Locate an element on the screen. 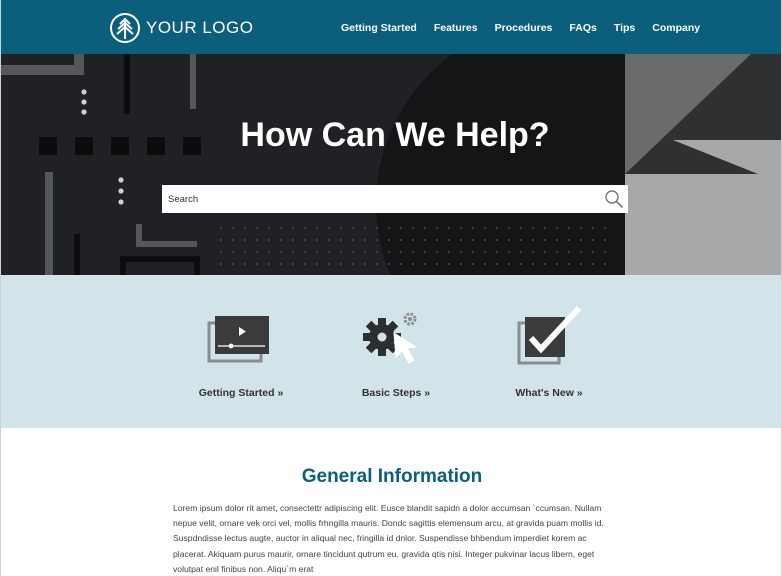  basic-steps-link: Basic Steps » is located at coordinates (396, 351).